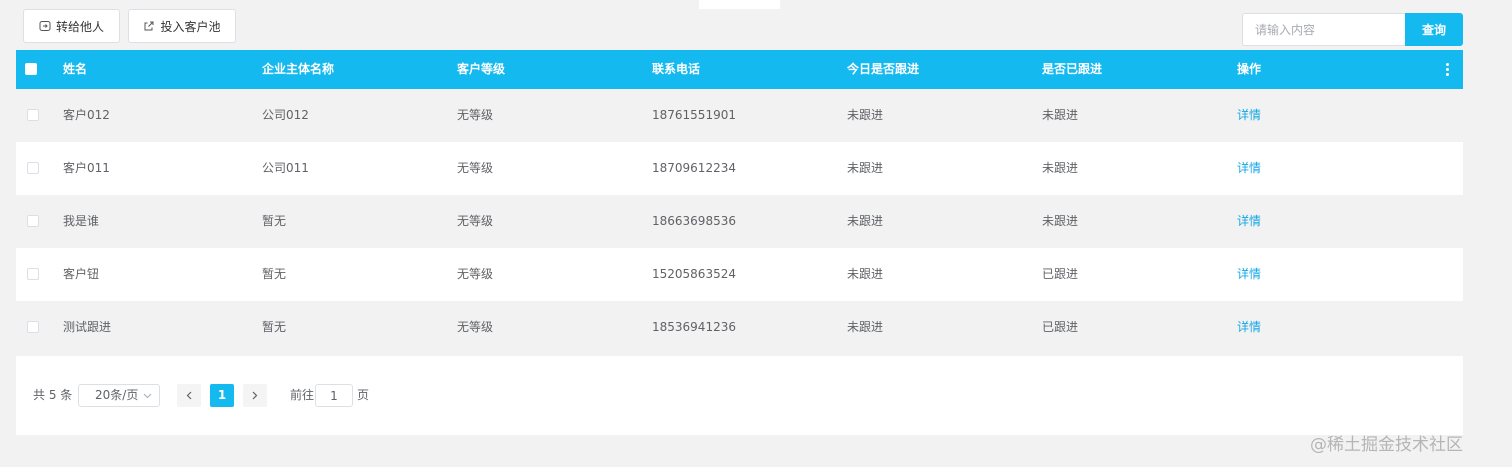 Image resolution: width=1512 pixels, height=467 pixels. I want to click on table-row: 客户012 公司012 无等级 18761551901 未跟进 未跟进 详情, so click(739, 115).